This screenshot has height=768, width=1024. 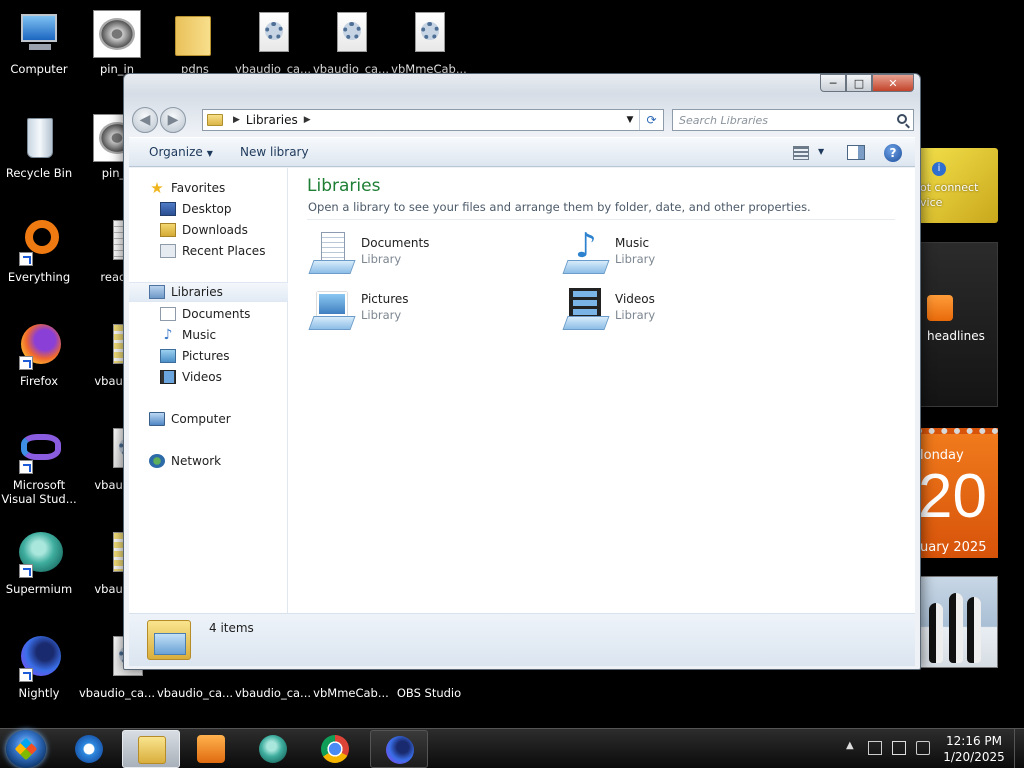 I want to click on search-box, so click(x=793, y=120).